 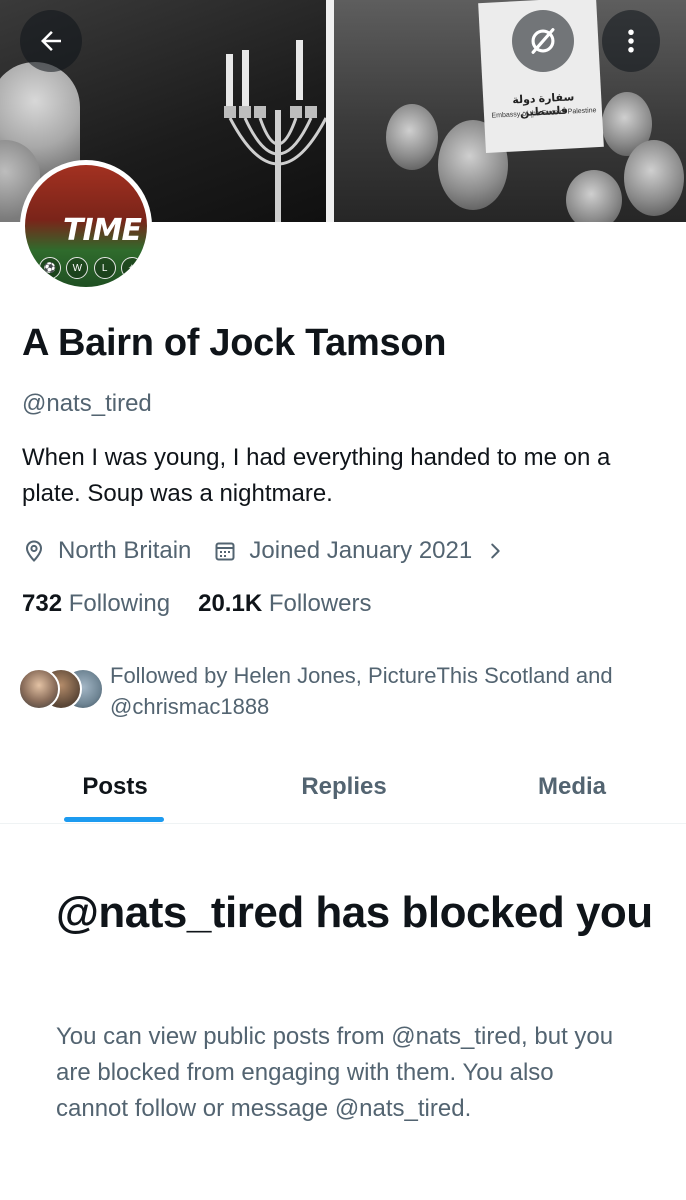 I want to click on location-pin-icon, so click(x=34, y=551).